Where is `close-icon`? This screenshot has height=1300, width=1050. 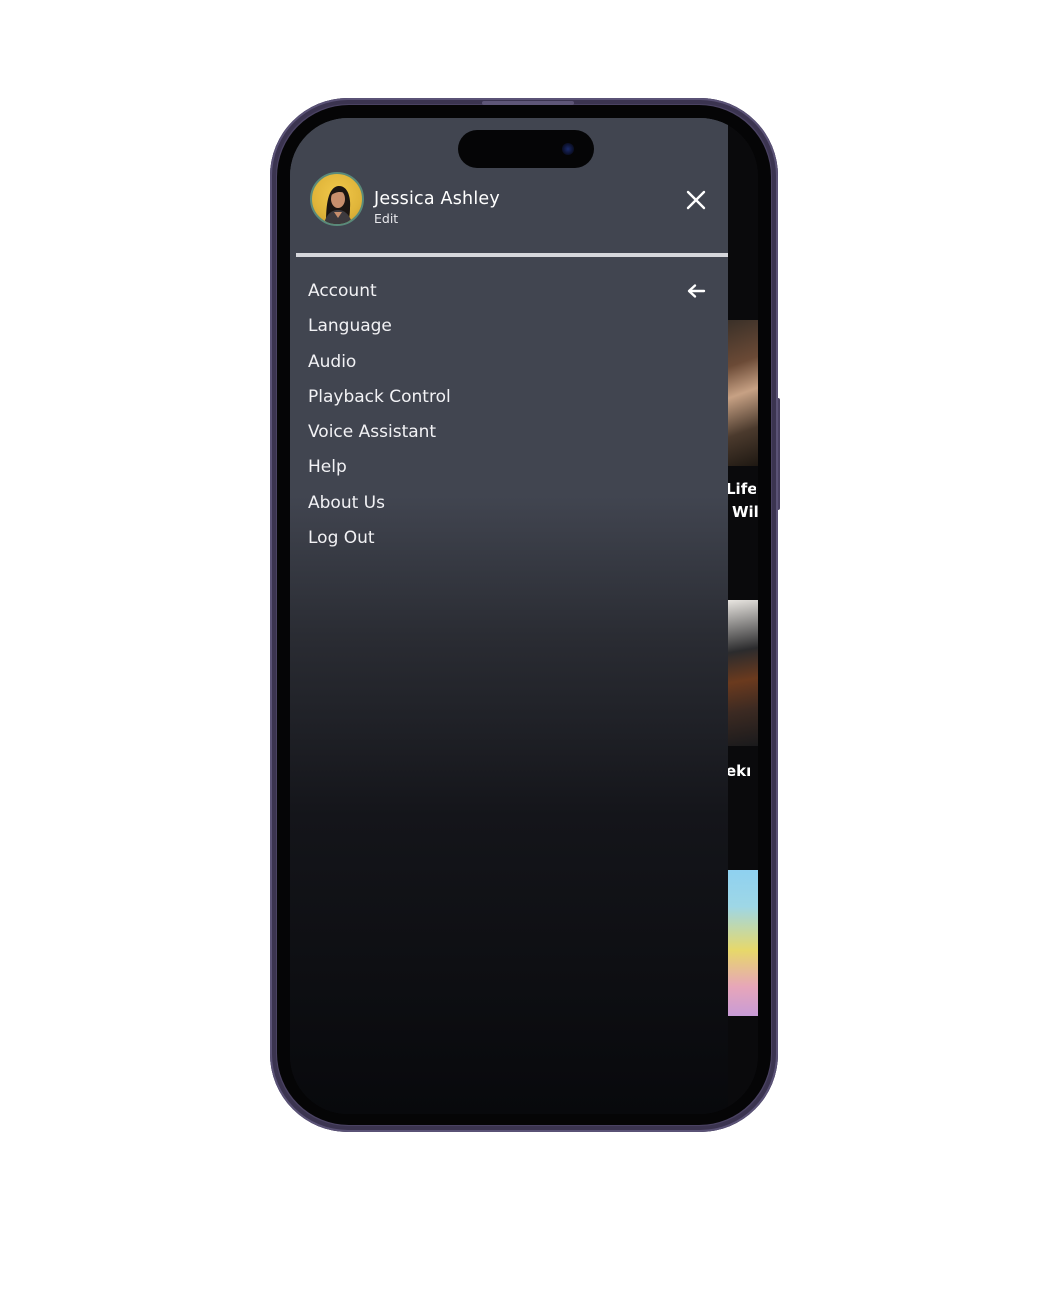 close-icon is located at coordinates (696, 200).